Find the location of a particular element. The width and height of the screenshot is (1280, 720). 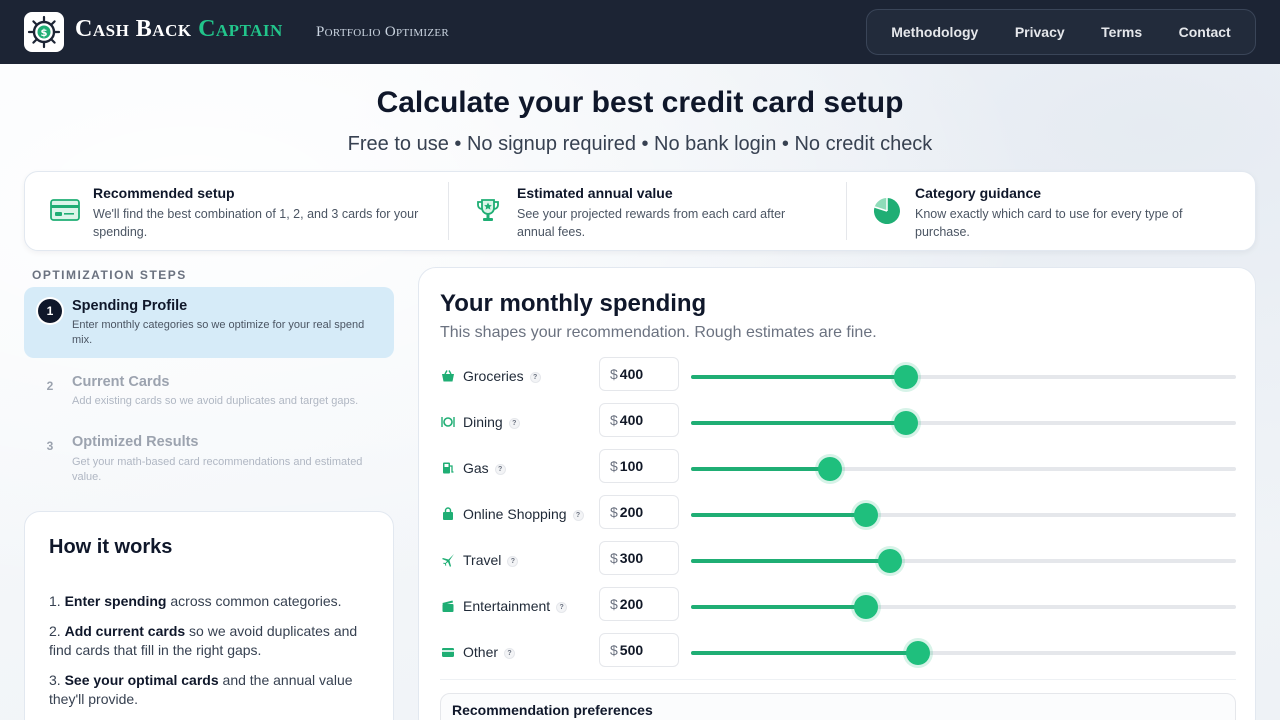

category-name: Groceries is located at coordinates (493, 376).